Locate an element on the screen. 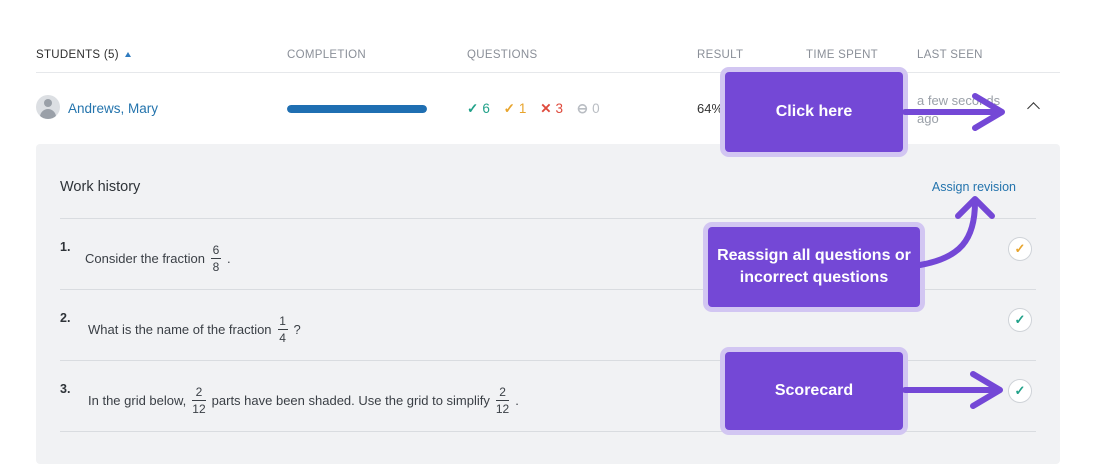 The height and width of the screenshot is (464, 1096). result-column-header: RESULT is located at coordinates (720, 55).